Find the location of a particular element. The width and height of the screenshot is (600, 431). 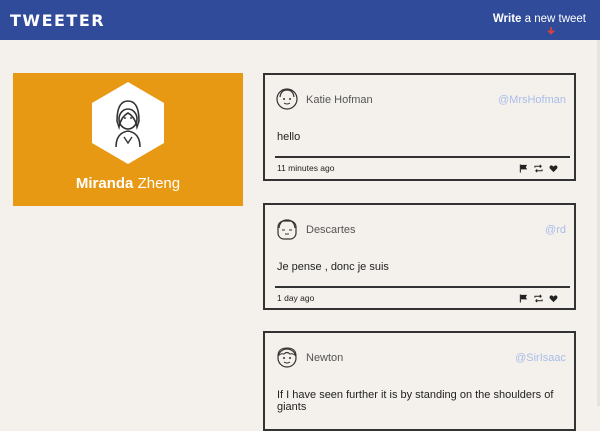

tweet-timestamp: 1 day ago is located at coordinates (296, 298).